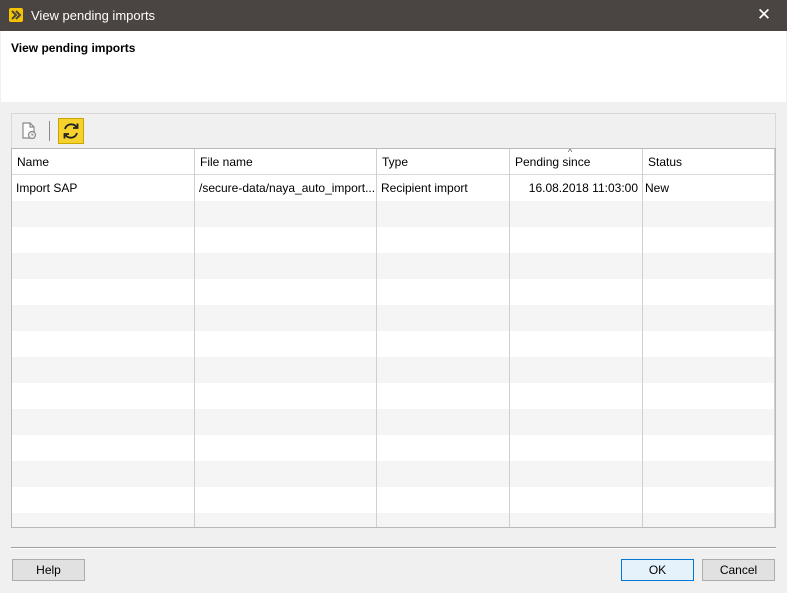  Describe the element at coordinates (103, 161) in the screenshot. I see `column-header-name: Name` at that location.